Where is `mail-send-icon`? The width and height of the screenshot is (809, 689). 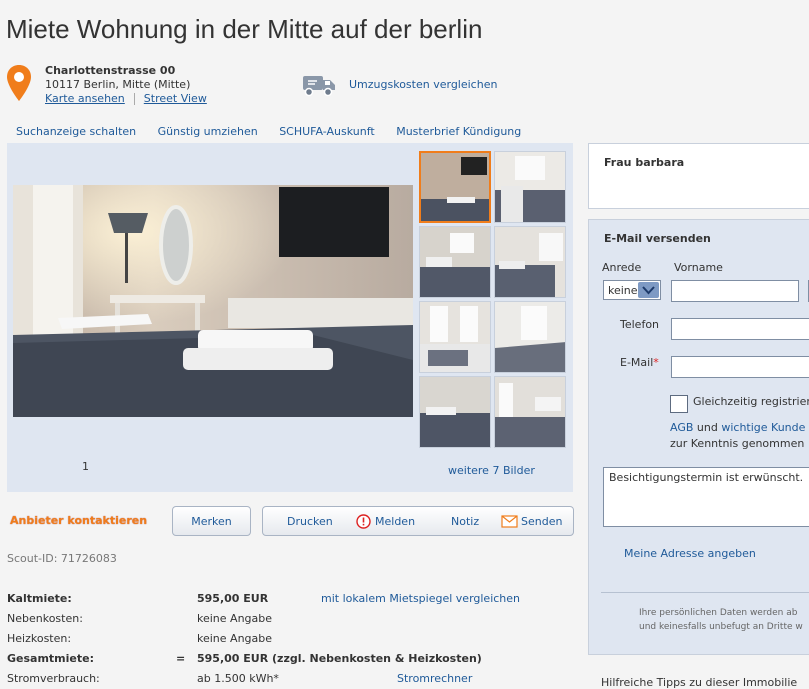 mail-send-icon is located at coordinates (509, 521).